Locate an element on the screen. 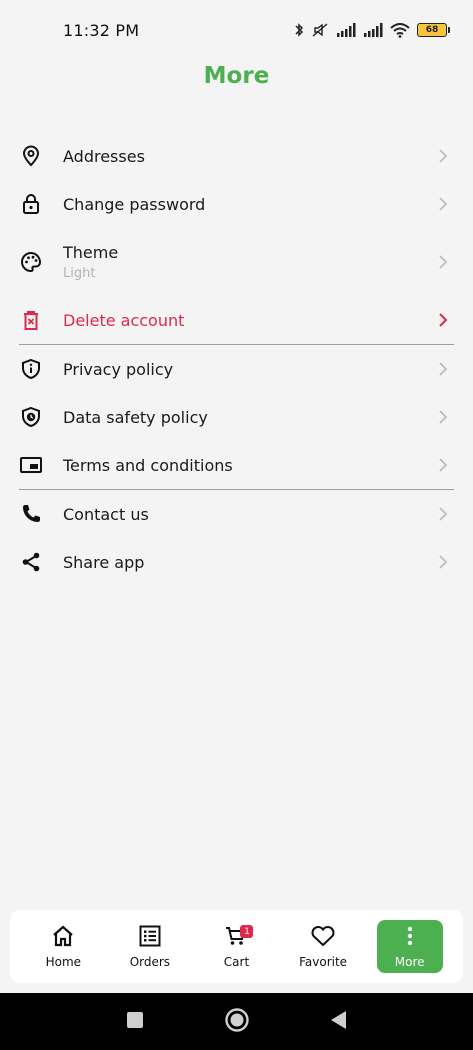  battery-level: 68 is located at coordinates (432, 30).